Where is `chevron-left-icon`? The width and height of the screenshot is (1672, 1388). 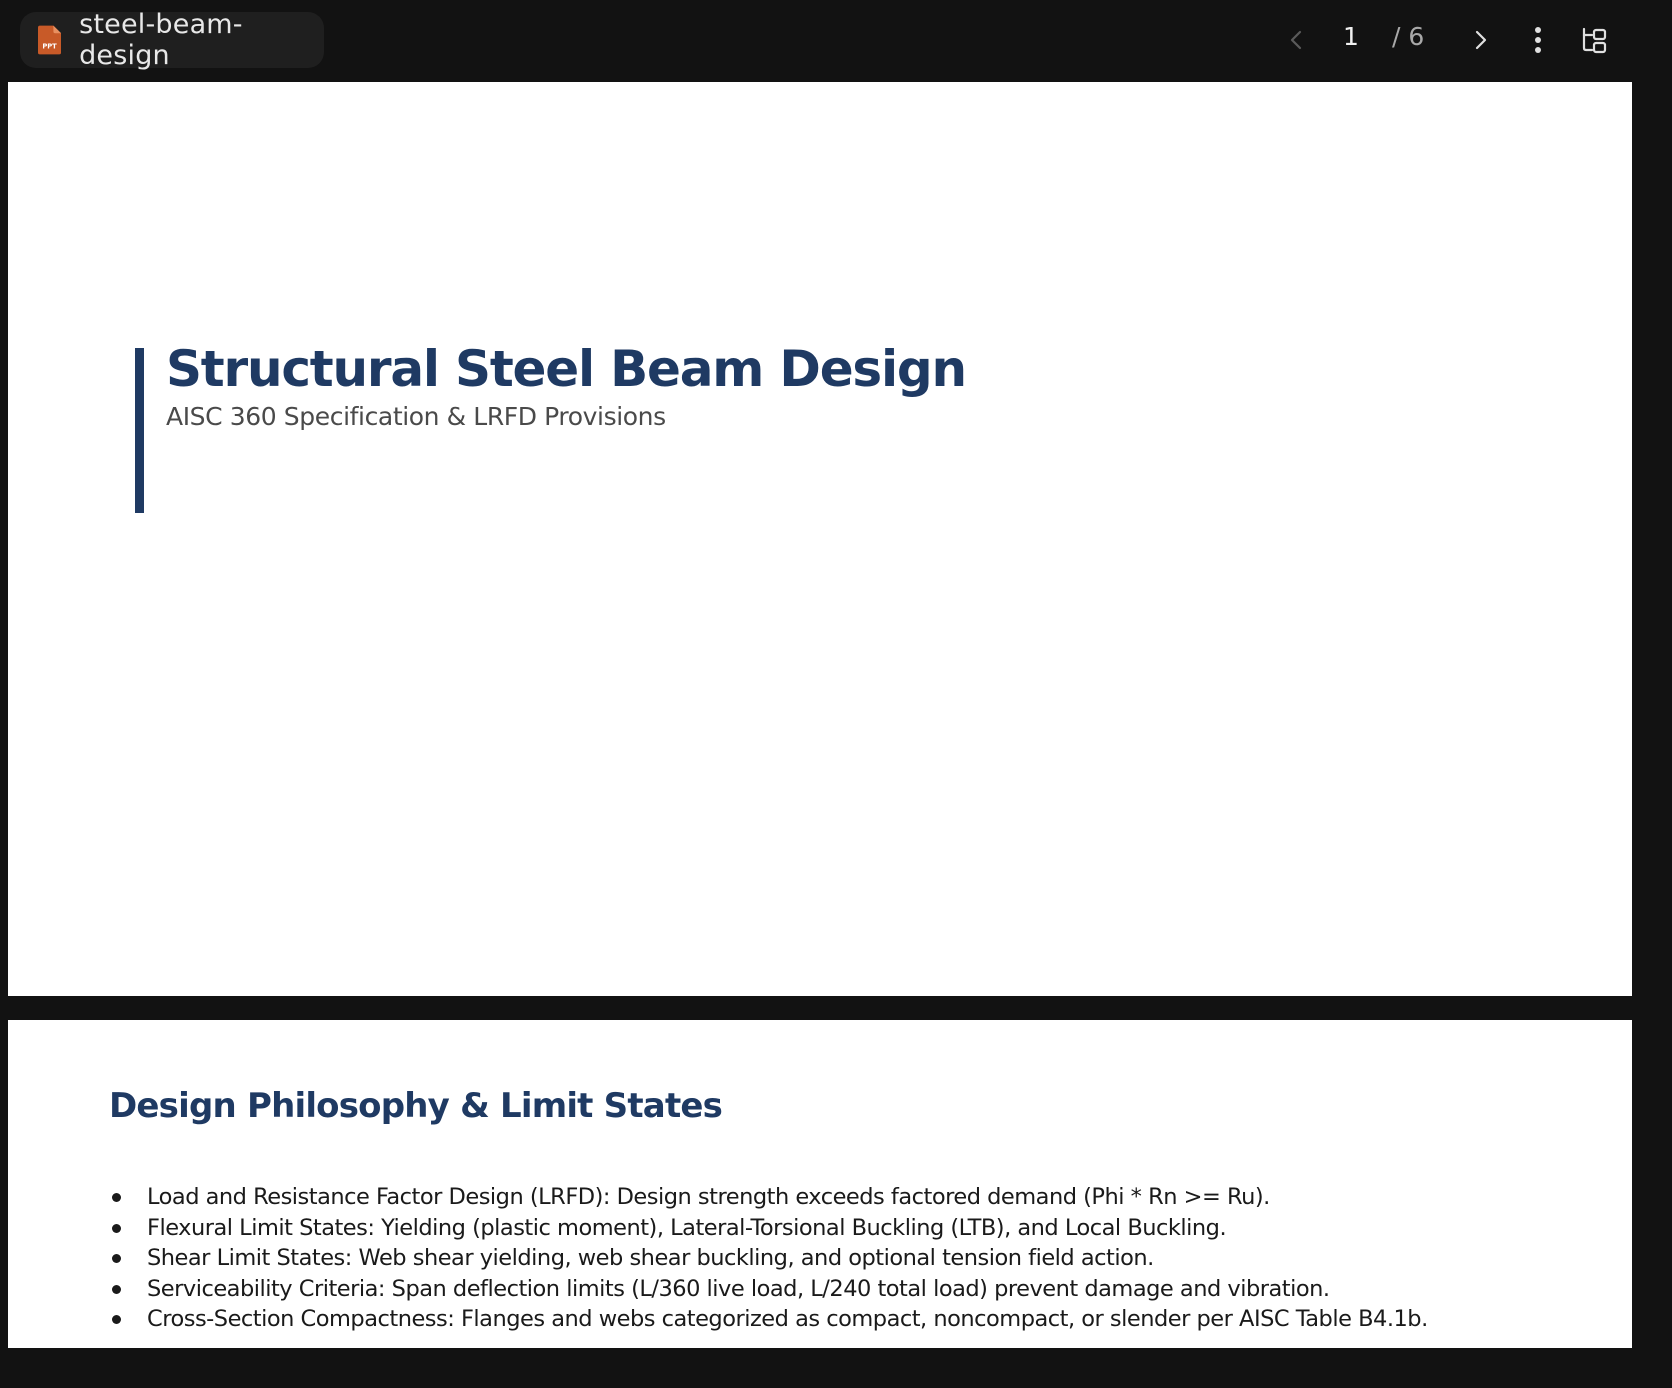
chevron-left-icon is located at coordinates (1296, 40).